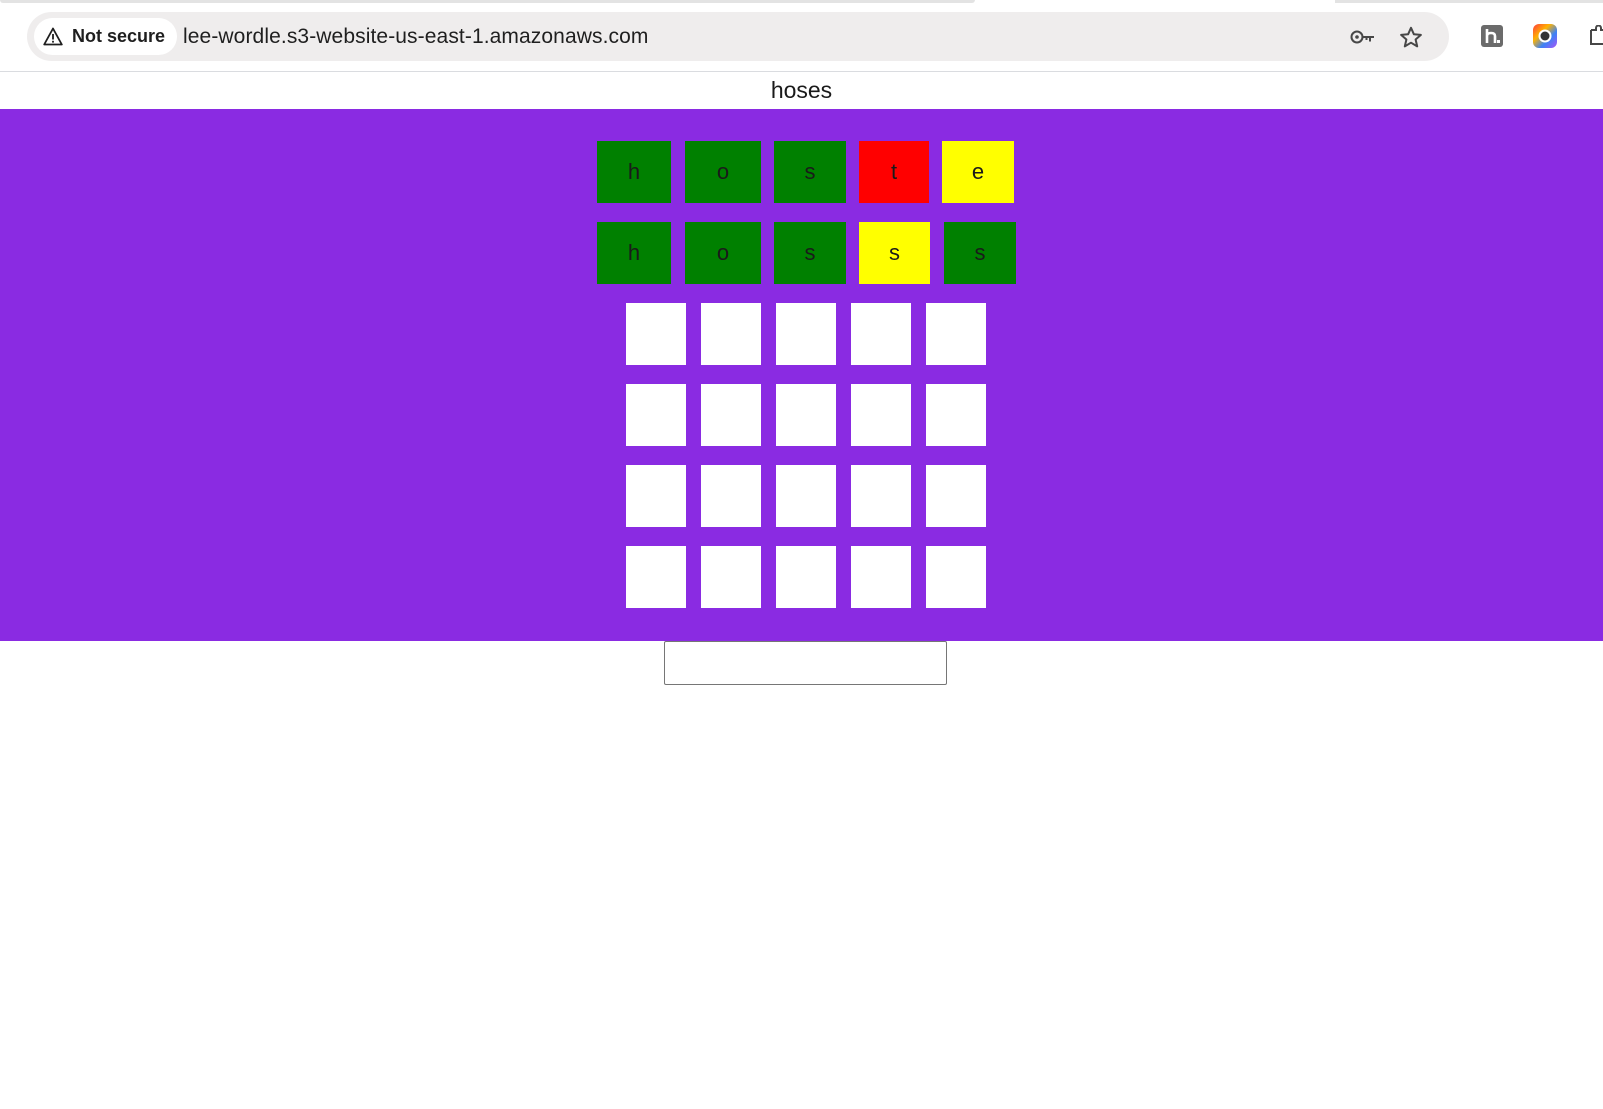 The width and height of the screenshot is (1603, 1109). I want to click on guess-tile: e, so click(978, 172).